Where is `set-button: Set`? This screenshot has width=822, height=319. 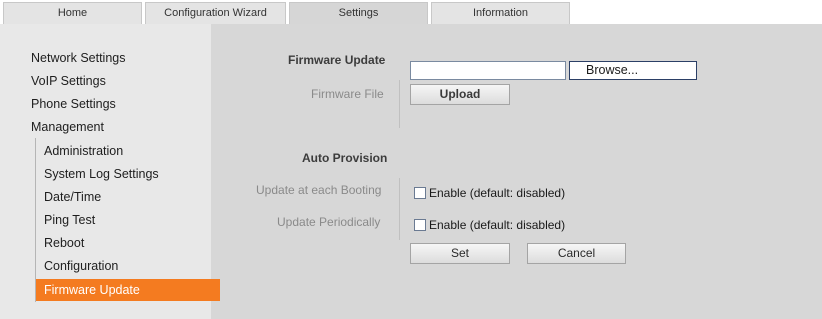 set-button: Set is located at coordinates (460, 253).